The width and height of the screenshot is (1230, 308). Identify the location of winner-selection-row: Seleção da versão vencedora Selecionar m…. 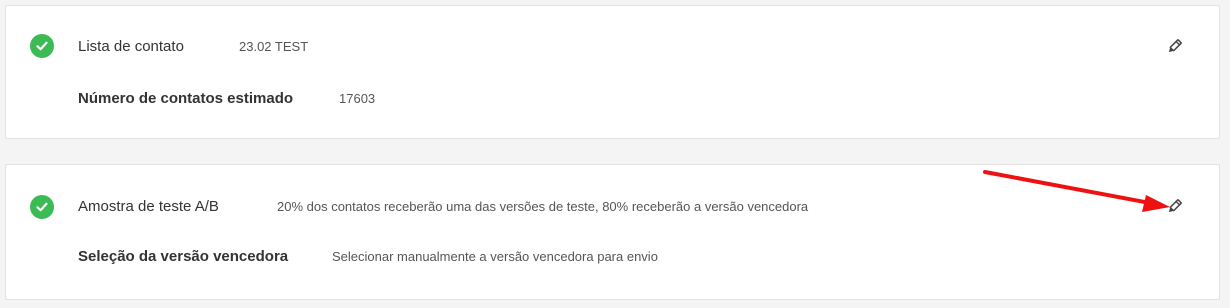
(368, 256).